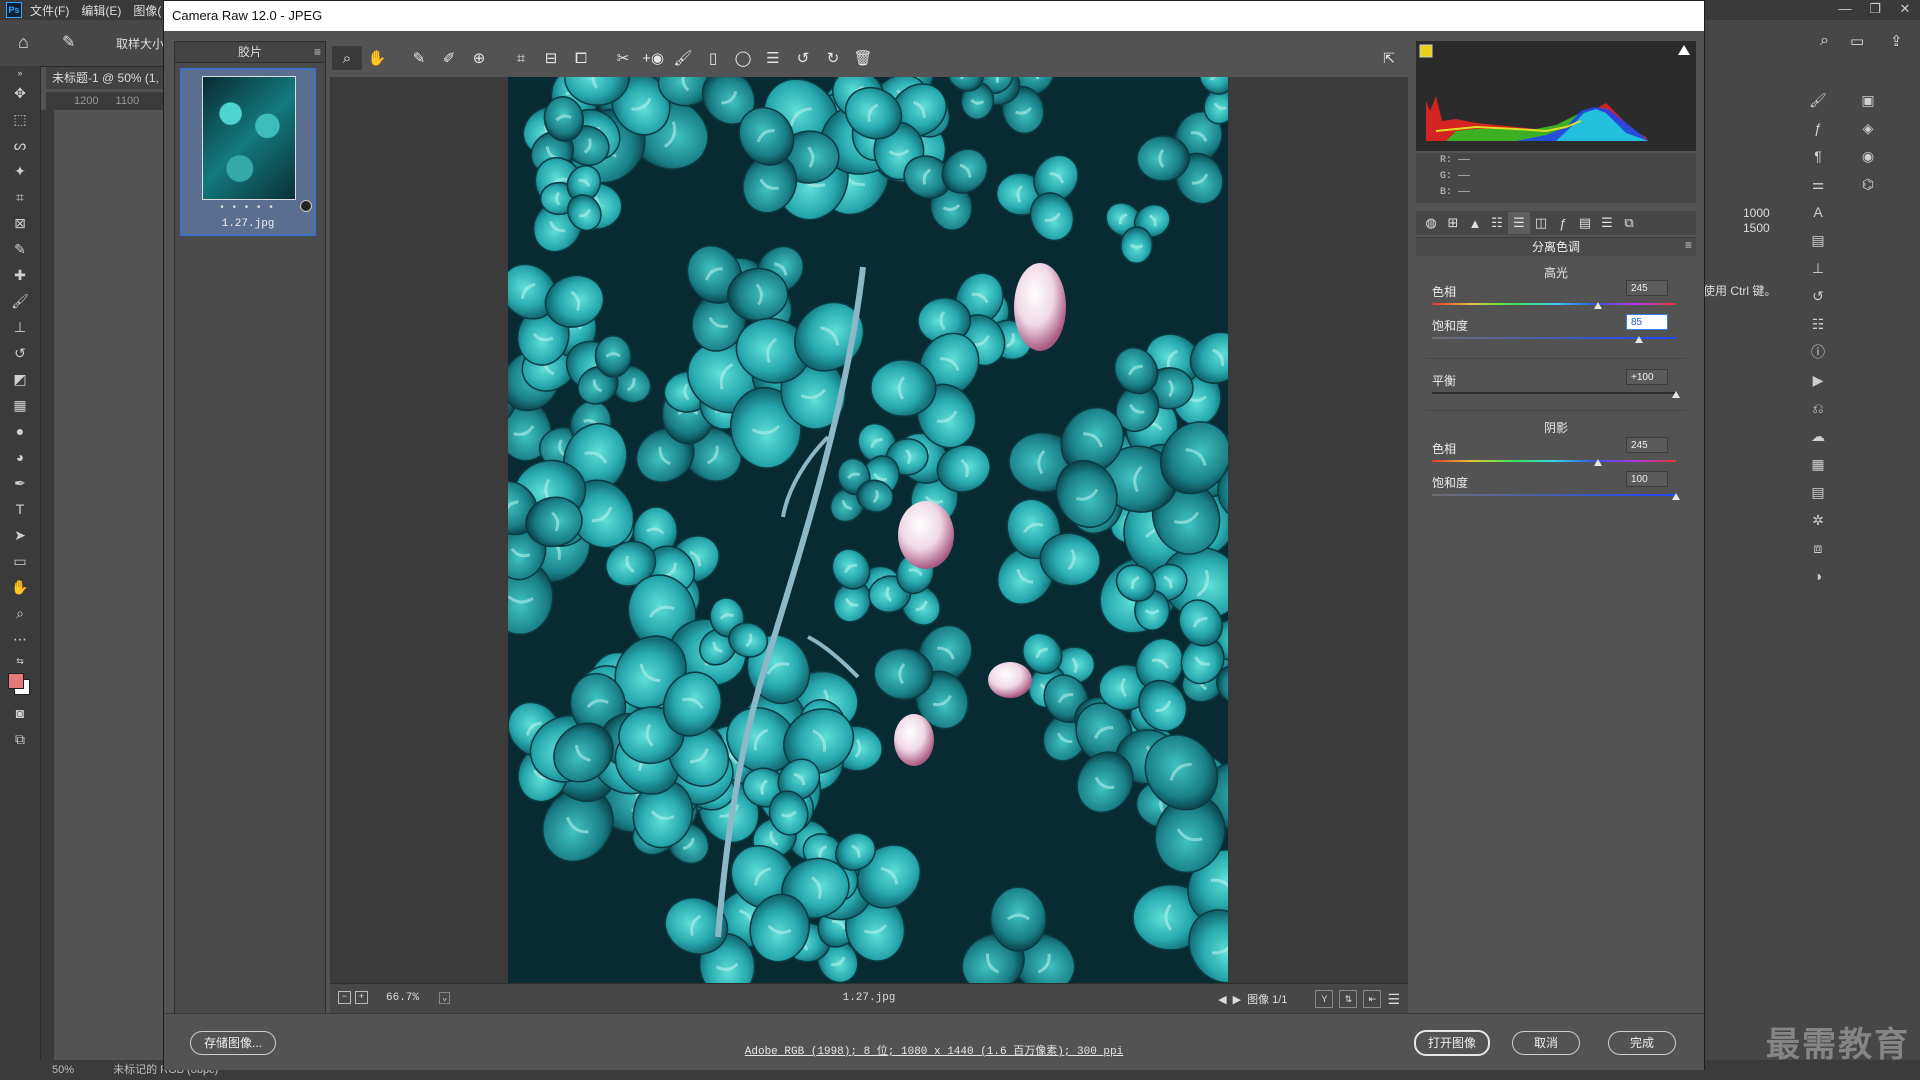 This screenshot has width=1920, height=1080. Describe the element at coordinates (1541, 223) in the screenshot. I see `tab-lens-corrections-icon: ◫` at that location.